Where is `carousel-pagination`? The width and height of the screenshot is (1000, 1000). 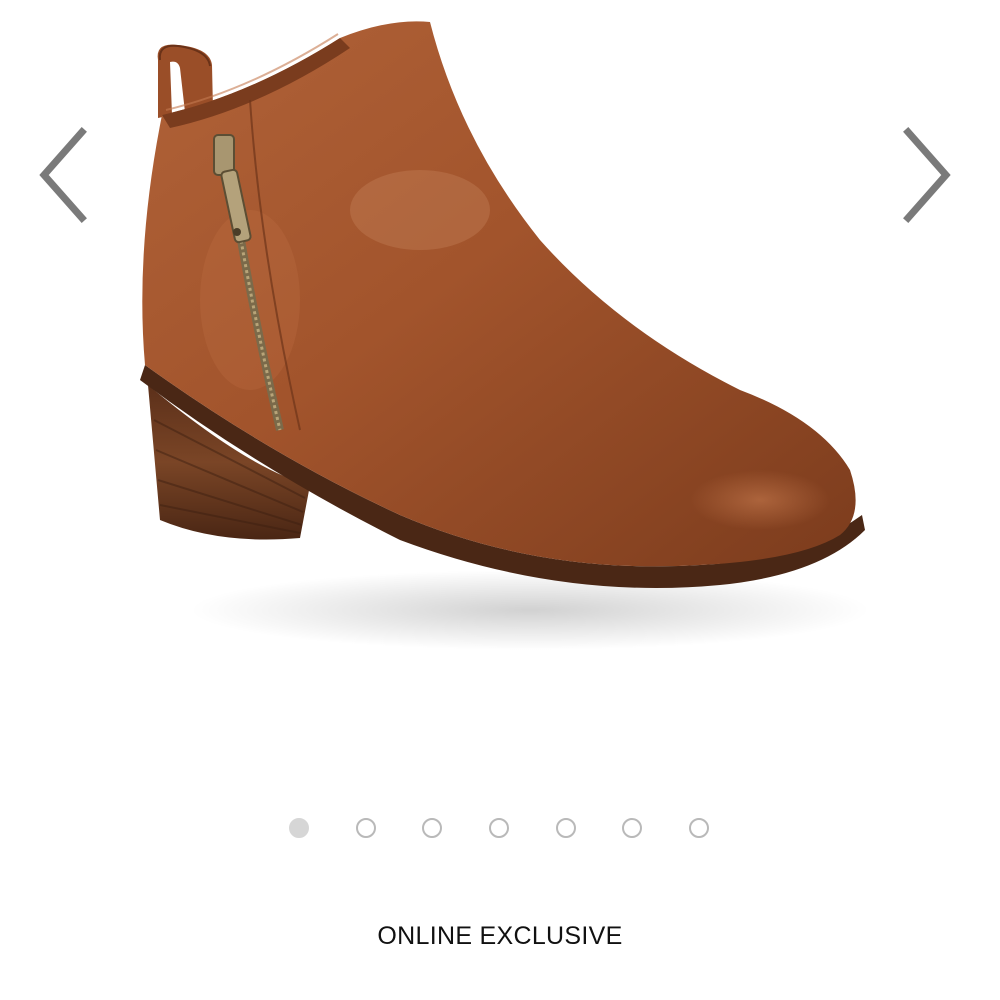 carousel-pagination is located at coordinates (502, 831).